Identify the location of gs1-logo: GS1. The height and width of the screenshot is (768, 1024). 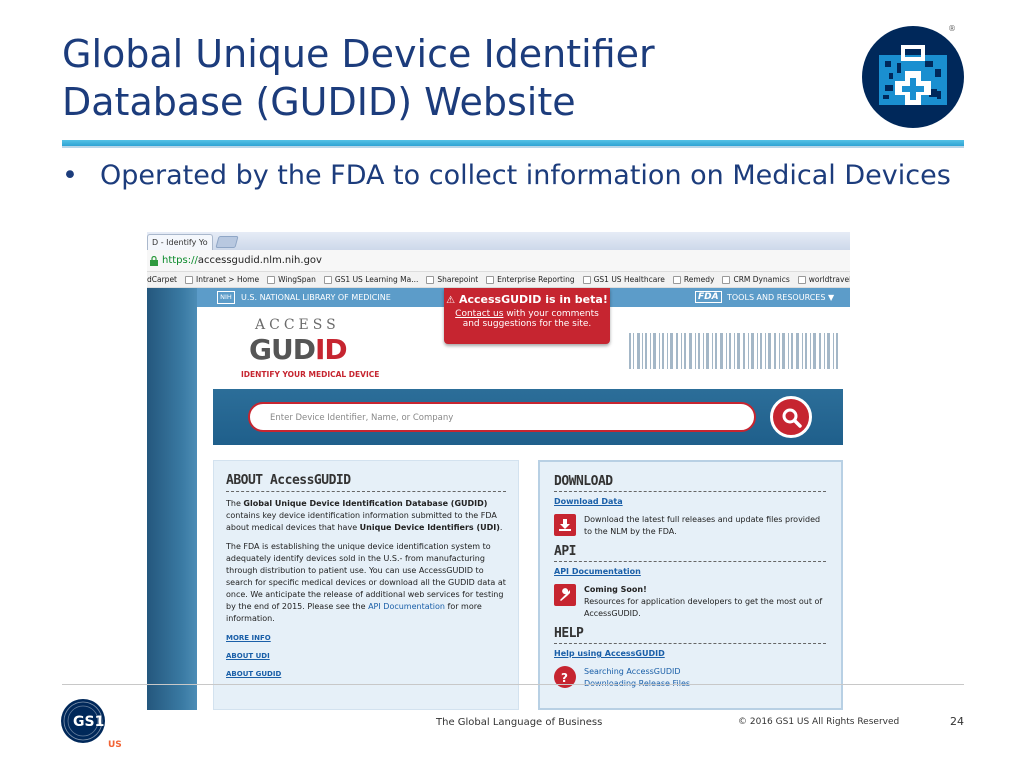
(83, 721).